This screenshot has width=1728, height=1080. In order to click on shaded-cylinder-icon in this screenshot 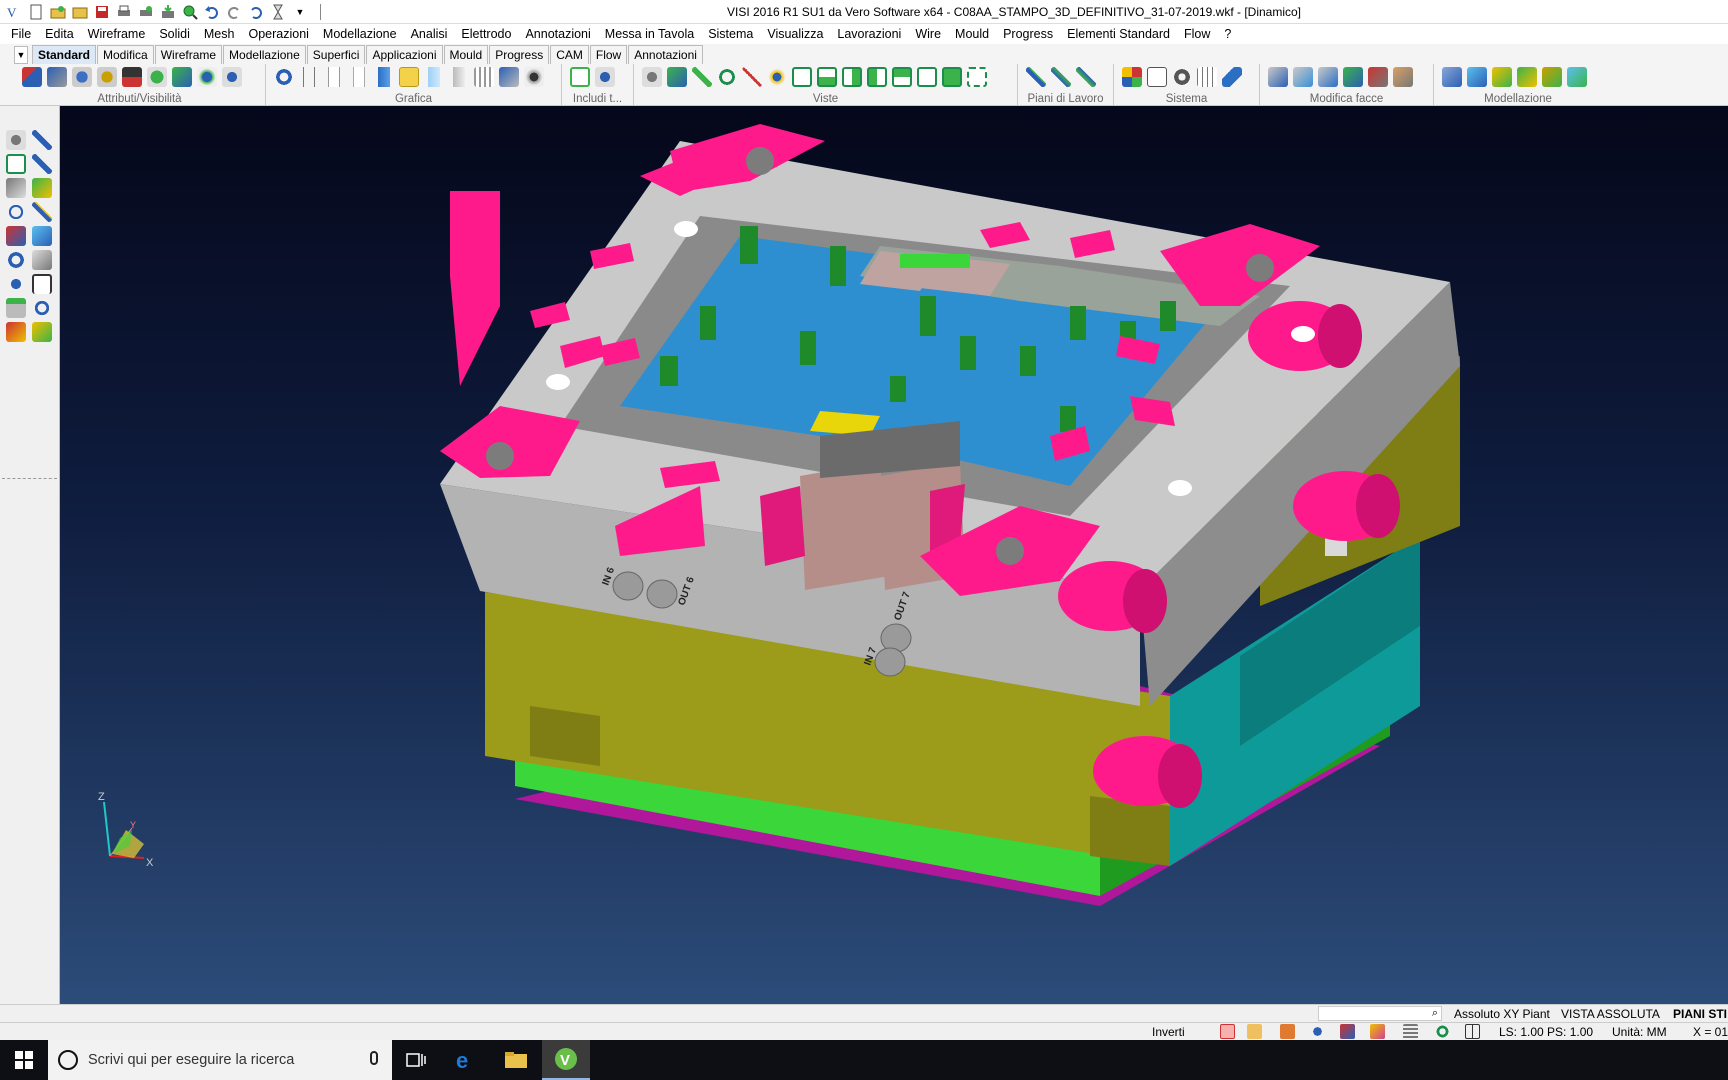, I will do `click(384, 77)`.